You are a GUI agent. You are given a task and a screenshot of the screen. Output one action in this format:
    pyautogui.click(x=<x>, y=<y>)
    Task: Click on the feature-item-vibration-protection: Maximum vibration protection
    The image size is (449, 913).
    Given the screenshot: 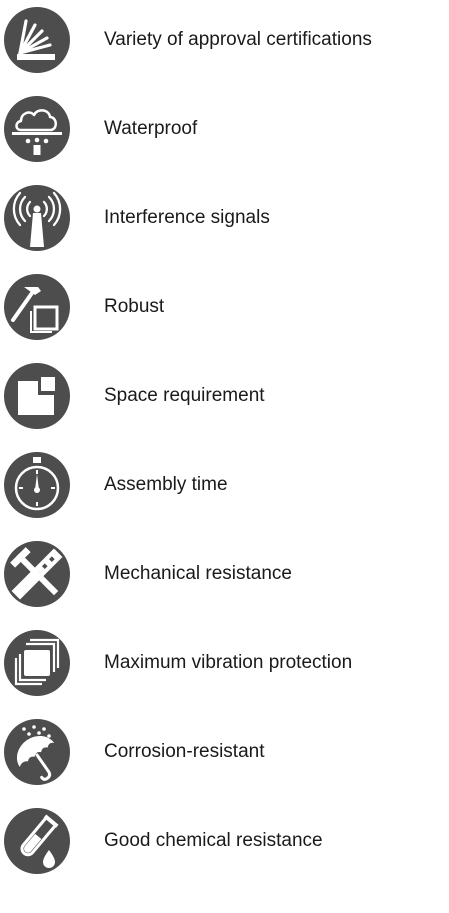 What is the action you would take?
    pyautogui.click(x=224, y=663)
    